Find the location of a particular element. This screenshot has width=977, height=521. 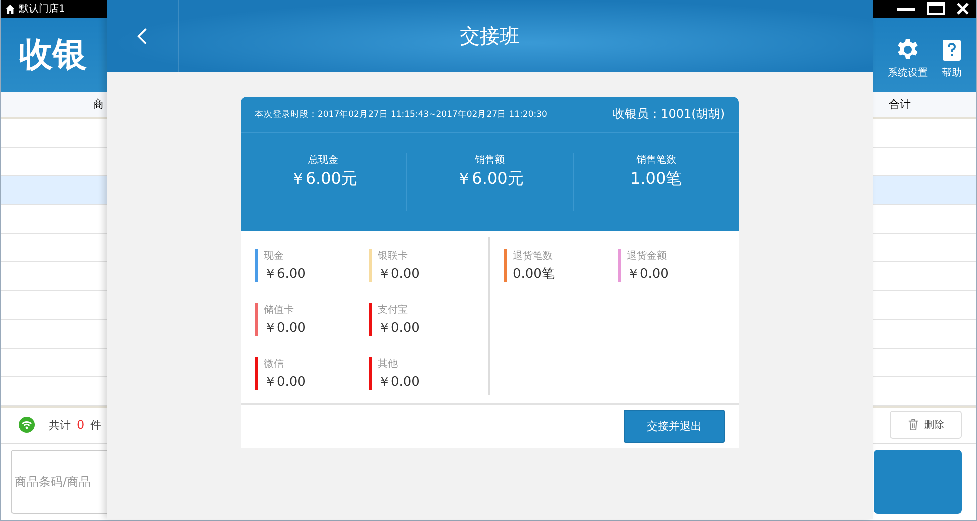

dialog-title: 交接班 is located at coordinates (490, 36).